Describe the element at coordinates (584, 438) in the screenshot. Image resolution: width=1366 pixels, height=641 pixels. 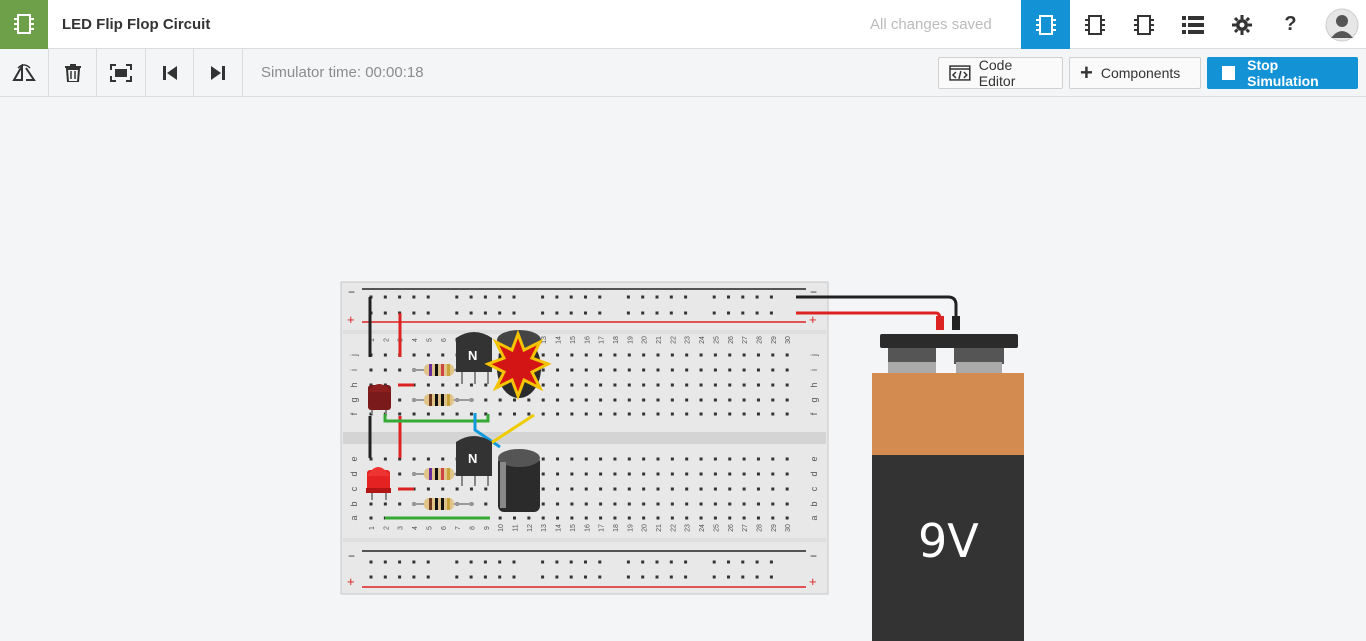
I see `breadboard-center-channel` at that location.